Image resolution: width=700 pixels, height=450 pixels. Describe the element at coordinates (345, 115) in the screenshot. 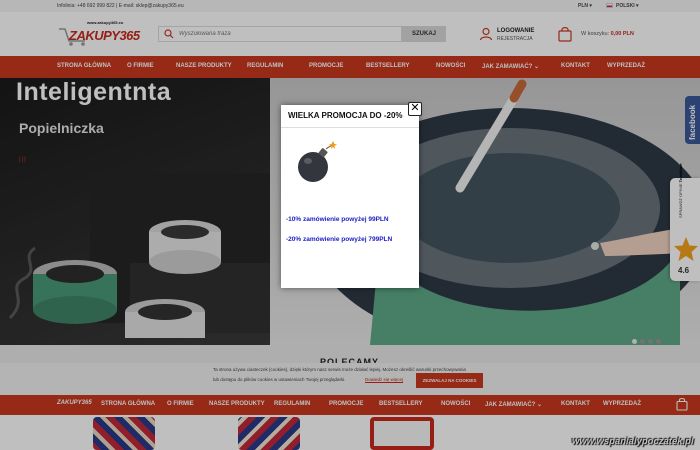

I see `popup-title: WIELKA PROMOCJA DO -20%` at that location.